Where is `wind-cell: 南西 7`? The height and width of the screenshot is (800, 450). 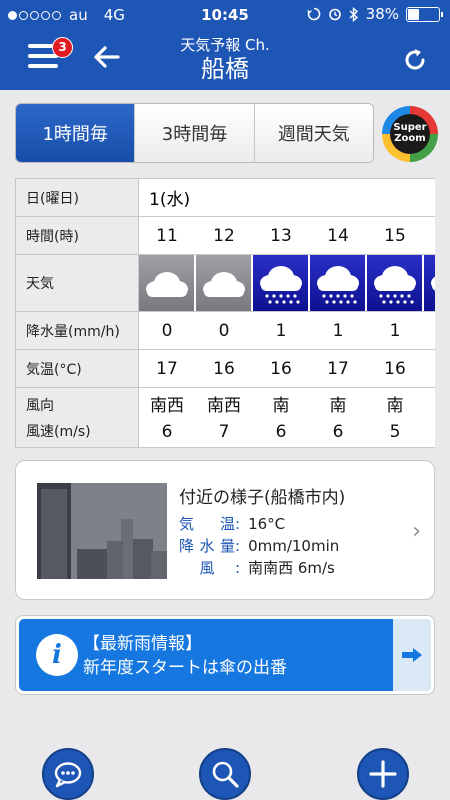
wind-cell: 南西 7 is located at coordinates (224, 417).